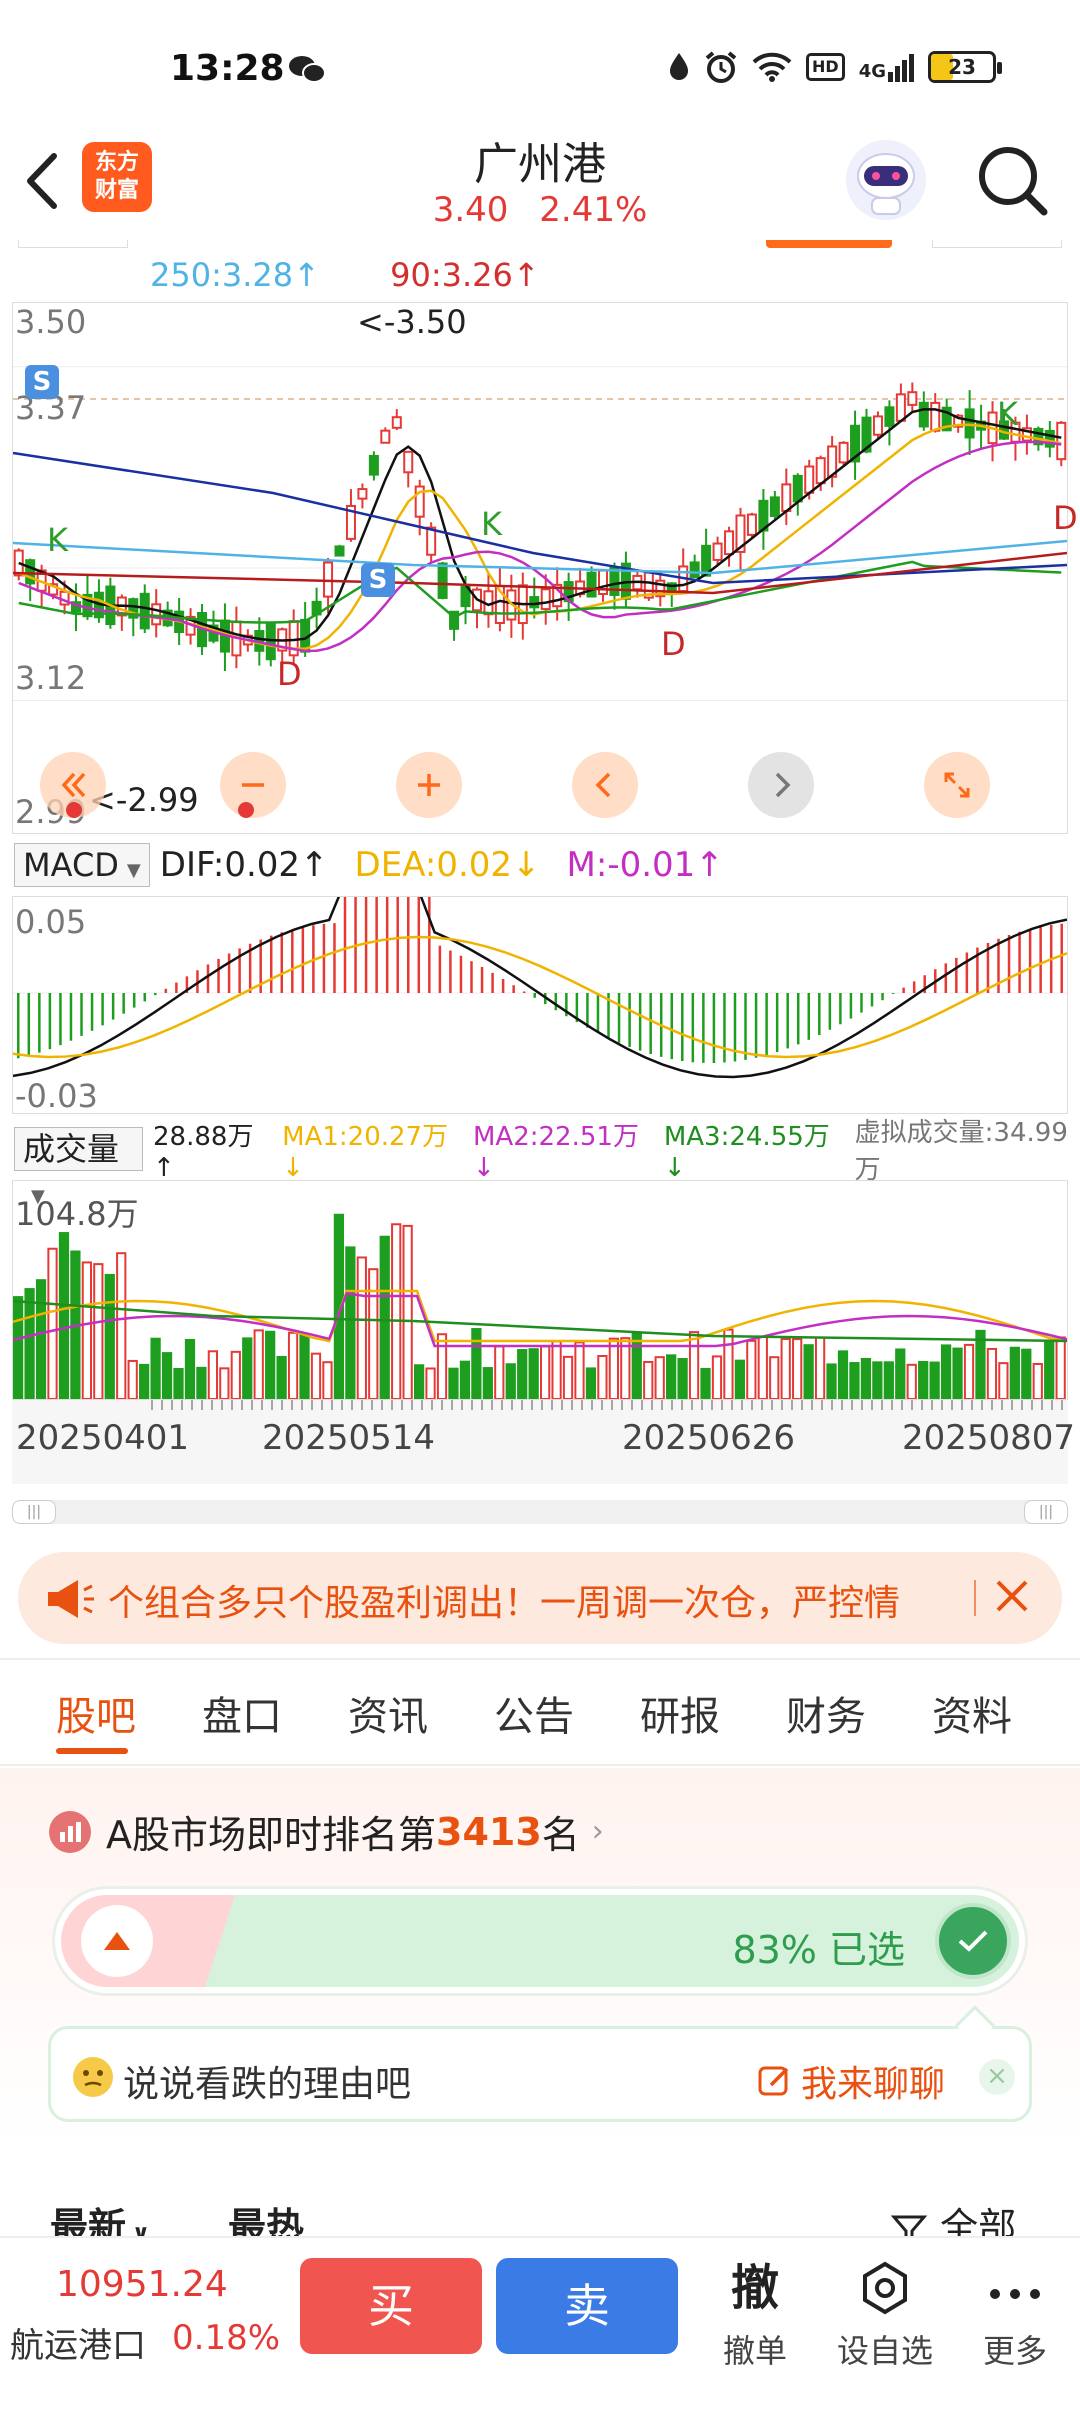  Describe the element at coordinates (117, 1941) in the screenshot. I see `vote-up-button` at that location.